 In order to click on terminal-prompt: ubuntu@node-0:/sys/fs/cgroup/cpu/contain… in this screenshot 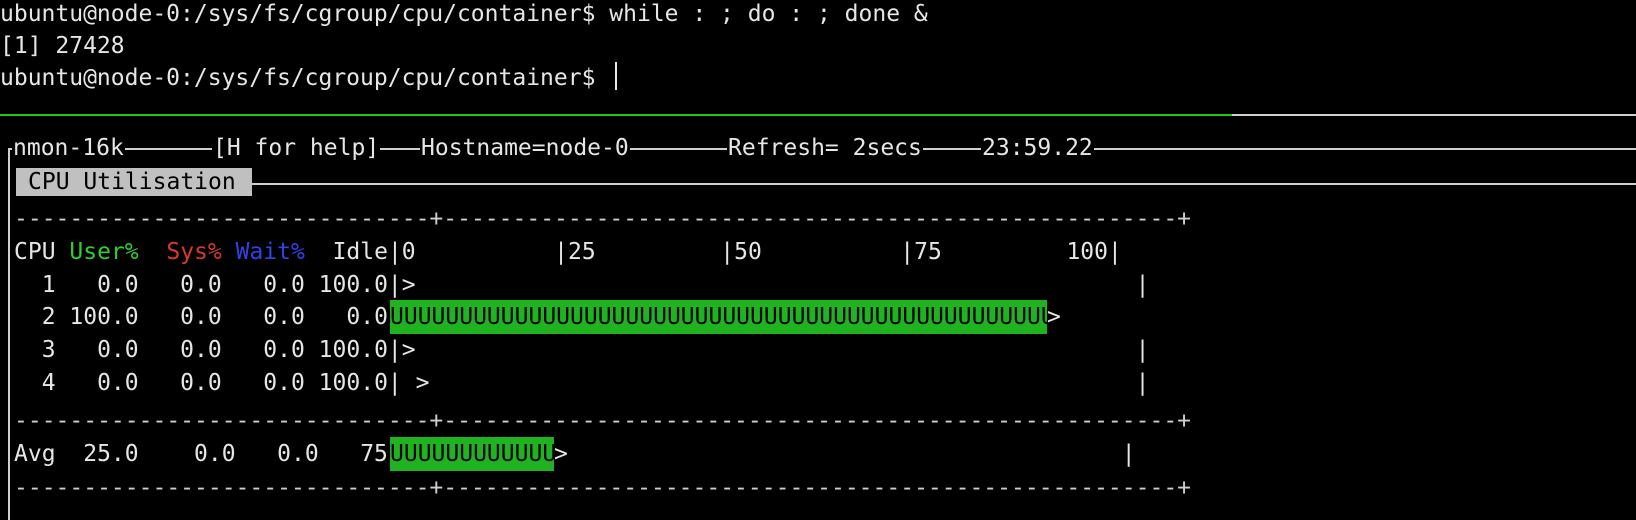, I will do `click(305, 78)`.